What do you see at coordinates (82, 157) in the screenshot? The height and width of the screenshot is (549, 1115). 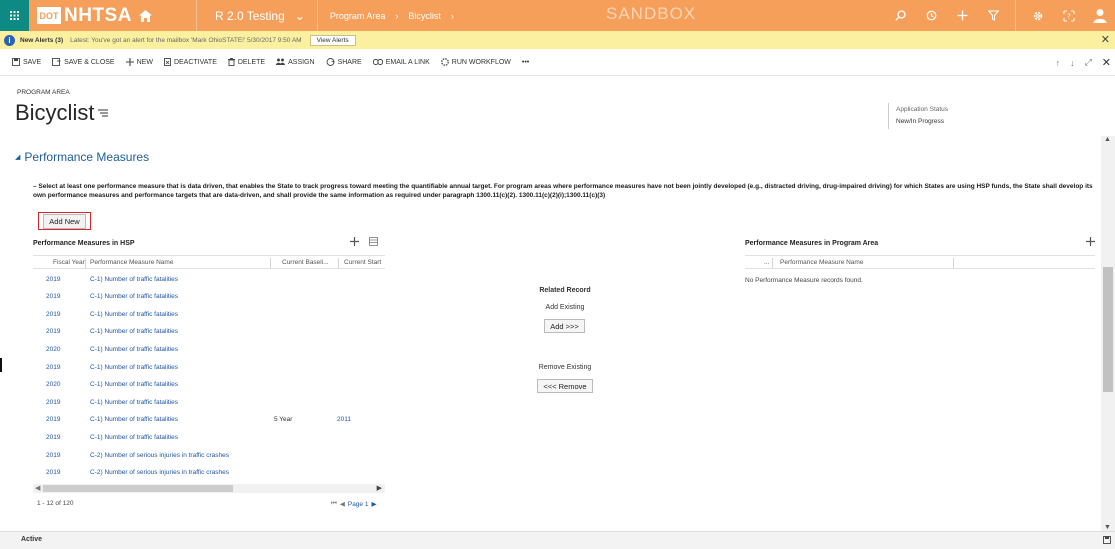 I see `section-performance-measures: ◢ Performance Measures` at bounding box center [82, 157].